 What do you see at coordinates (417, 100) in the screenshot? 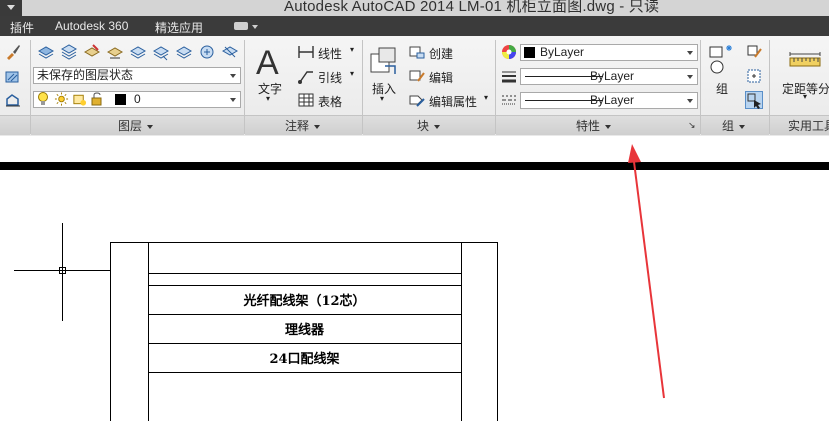
I see `edit-attribute-icon` at bounding box center [417, 100].